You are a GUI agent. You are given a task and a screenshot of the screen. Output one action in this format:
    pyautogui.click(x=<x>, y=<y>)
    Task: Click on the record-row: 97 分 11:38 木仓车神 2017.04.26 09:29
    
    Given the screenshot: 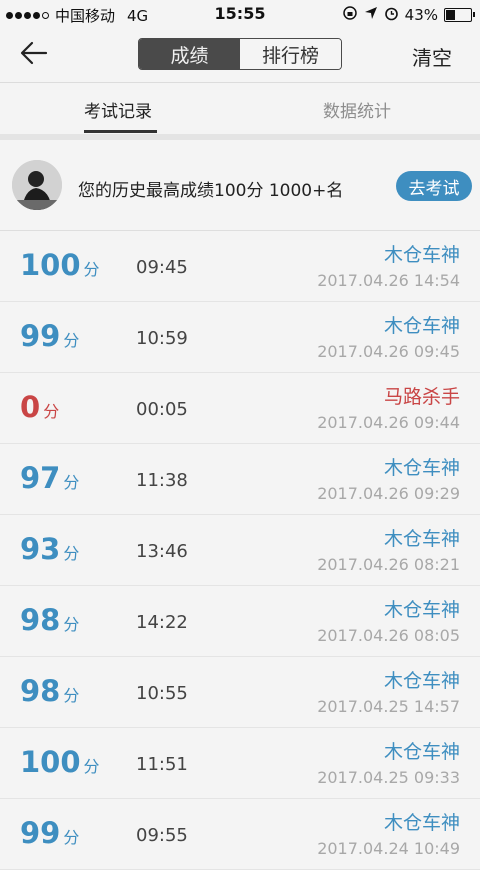 What is the action you would take?
    pyautogui.click(x=240, y=479)
    